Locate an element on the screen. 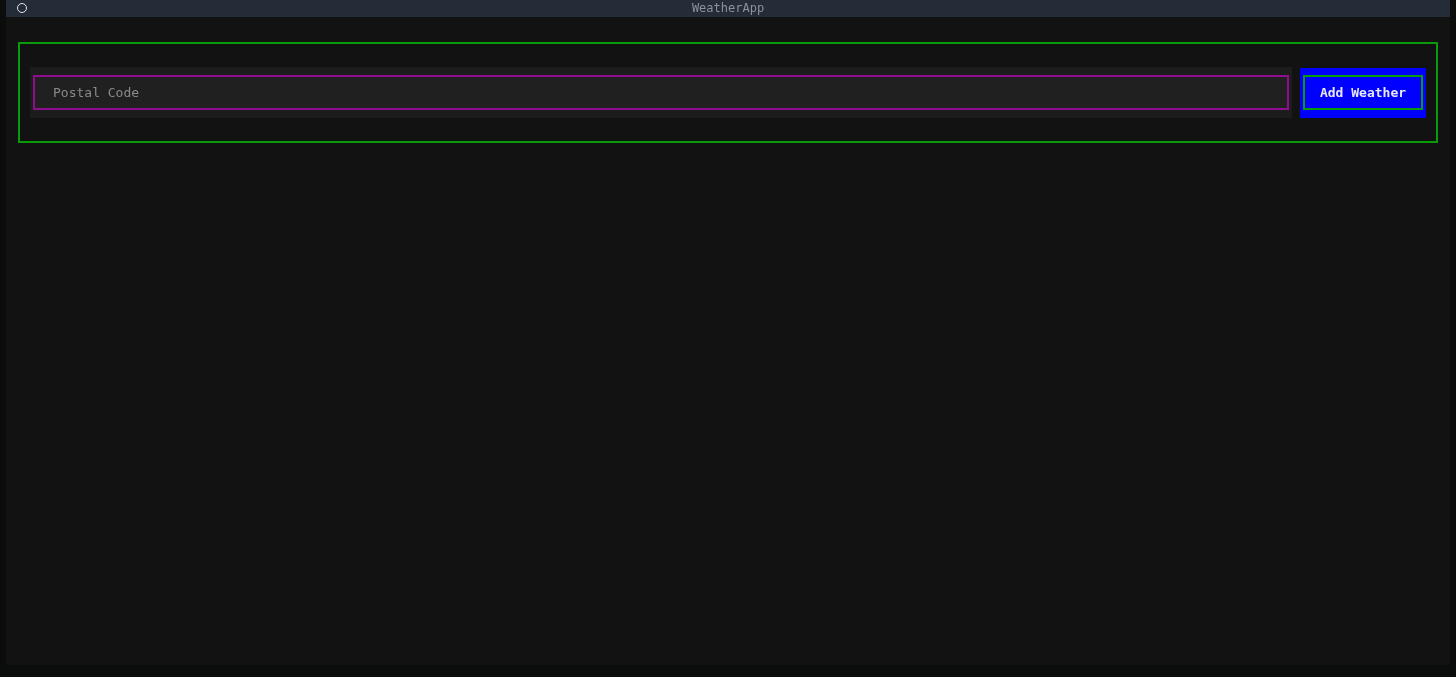 This screenshot has width=1456, height=677. postal-code-field: Postal Code is located at coordinates (661, 92).